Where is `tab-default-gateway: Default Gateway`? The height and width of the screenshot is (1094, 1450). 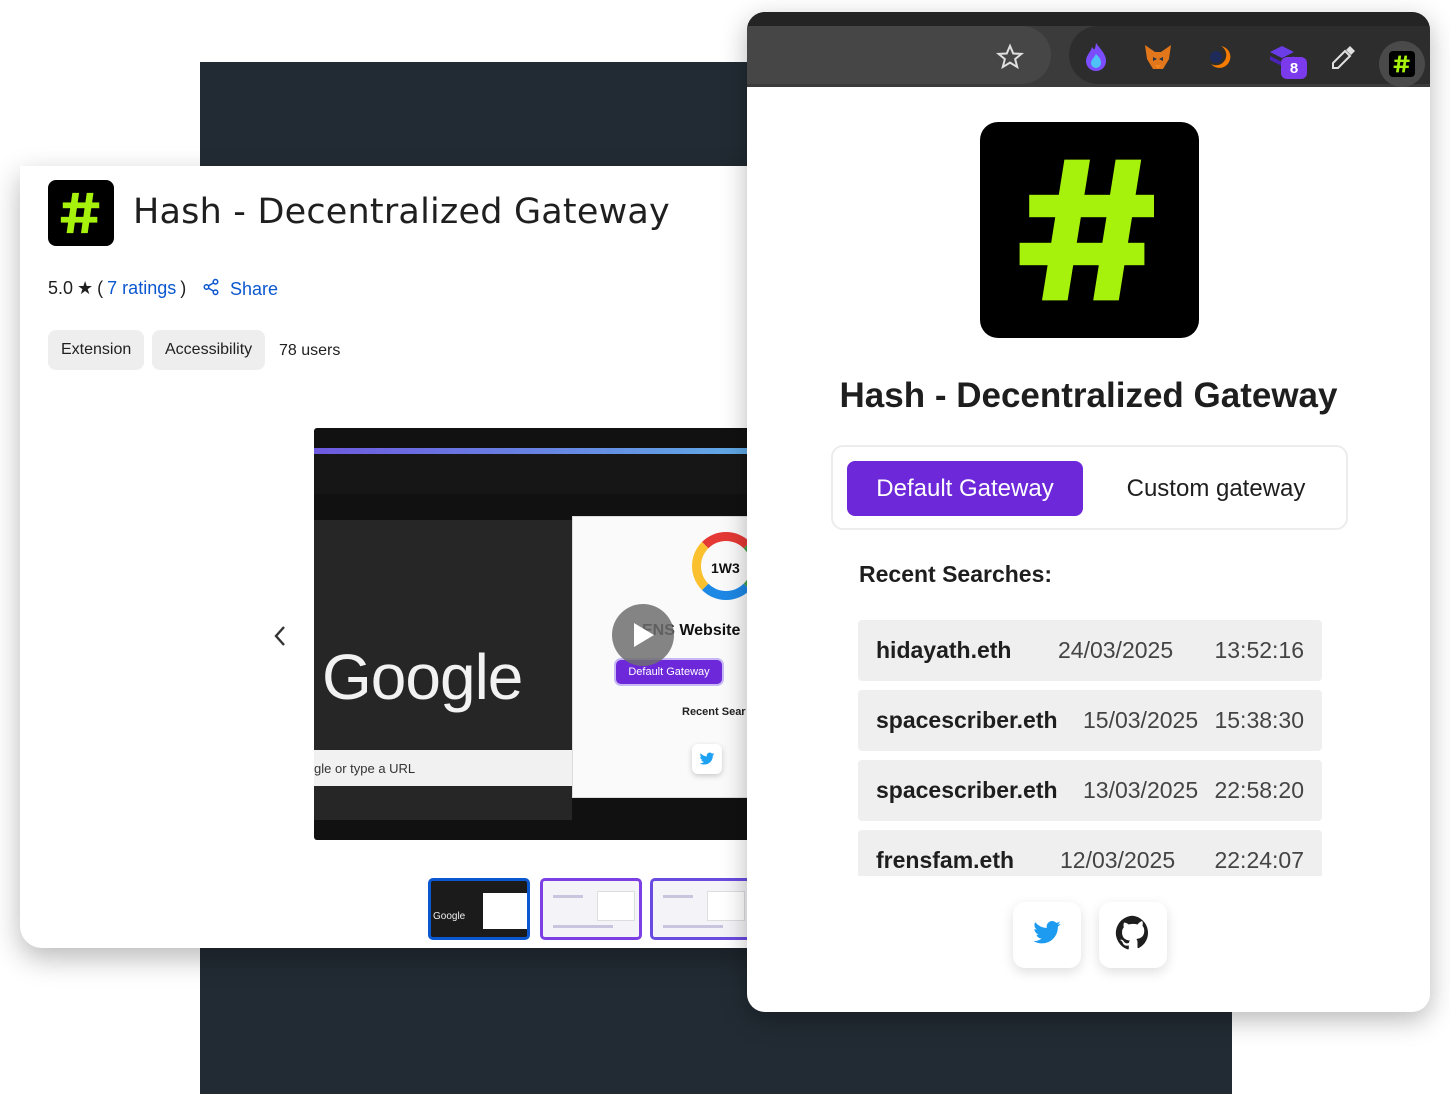 tab-default-gateway: Default Gateway is located at coordinates (965, 488).